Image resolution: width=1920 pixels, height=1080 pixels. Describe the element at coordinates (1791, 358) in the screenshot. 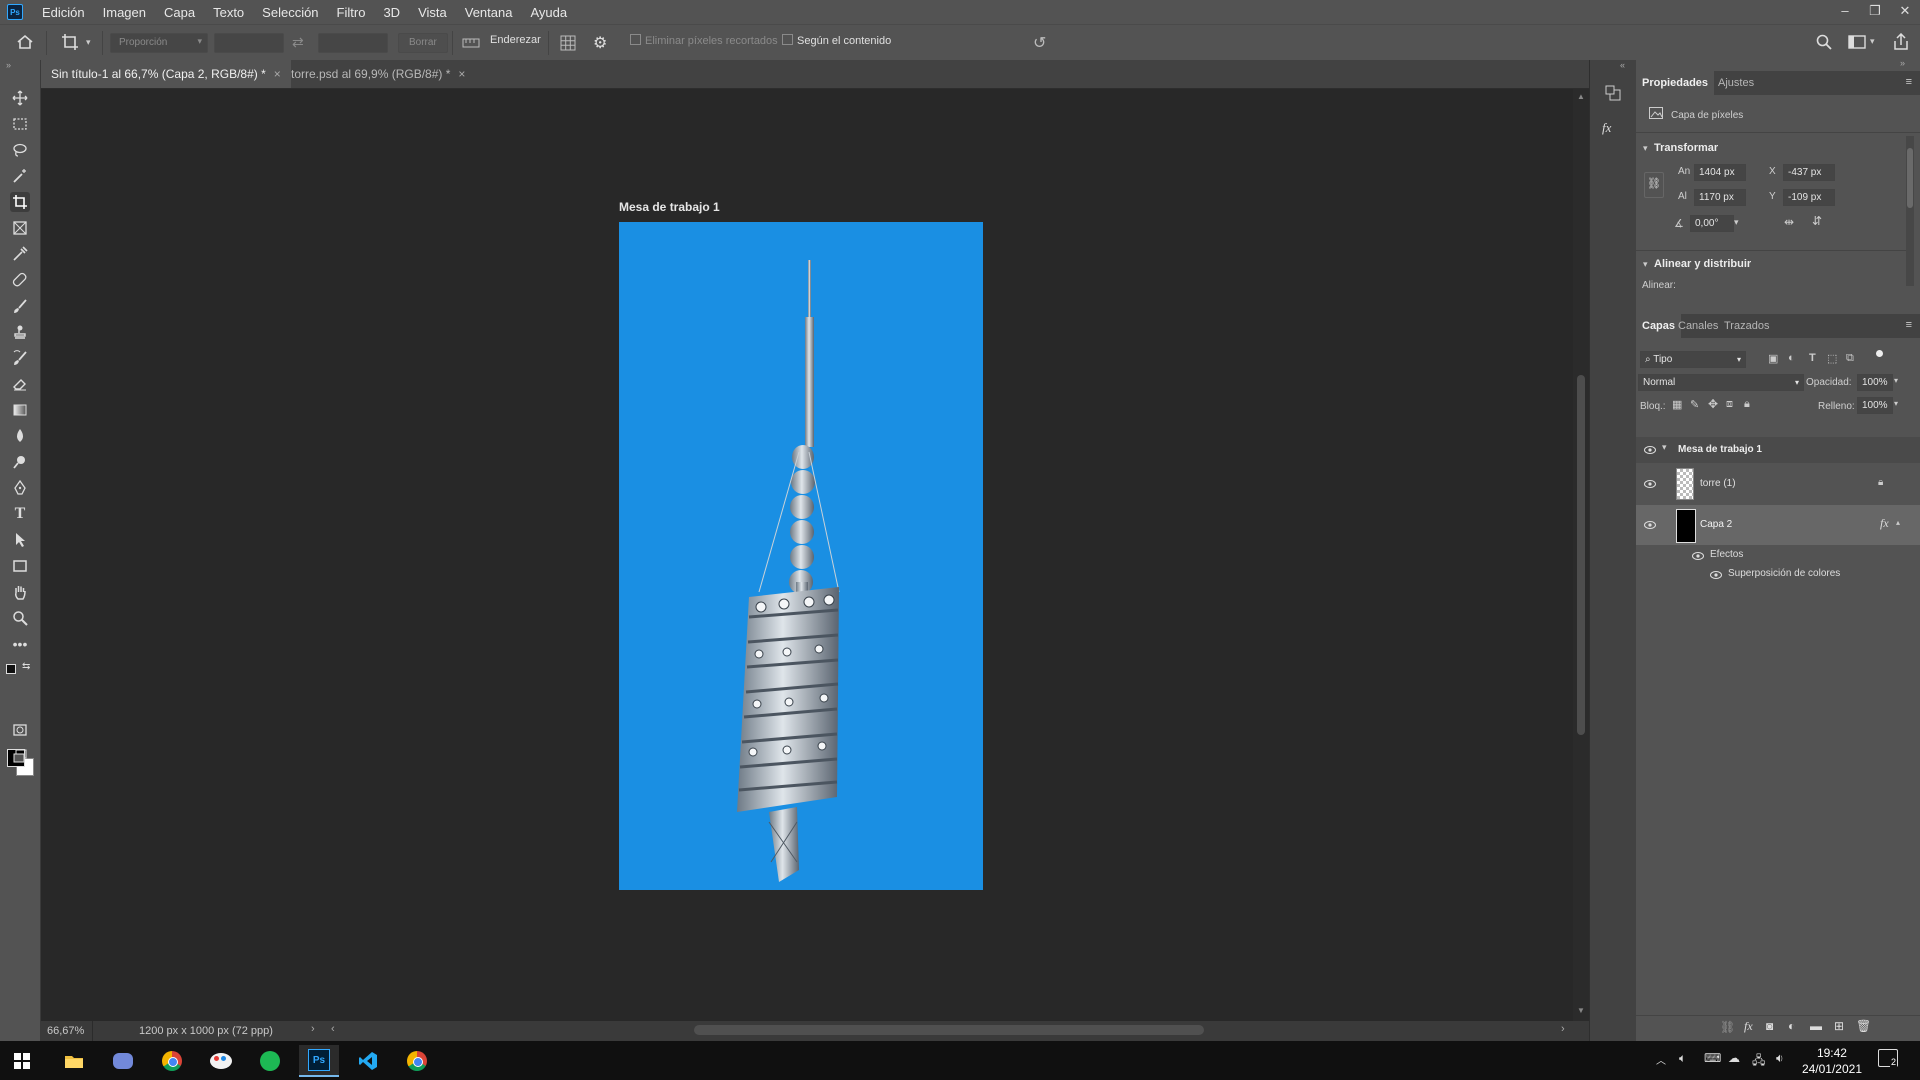

I see `filter-adjustment-icon: ◐` at that location.